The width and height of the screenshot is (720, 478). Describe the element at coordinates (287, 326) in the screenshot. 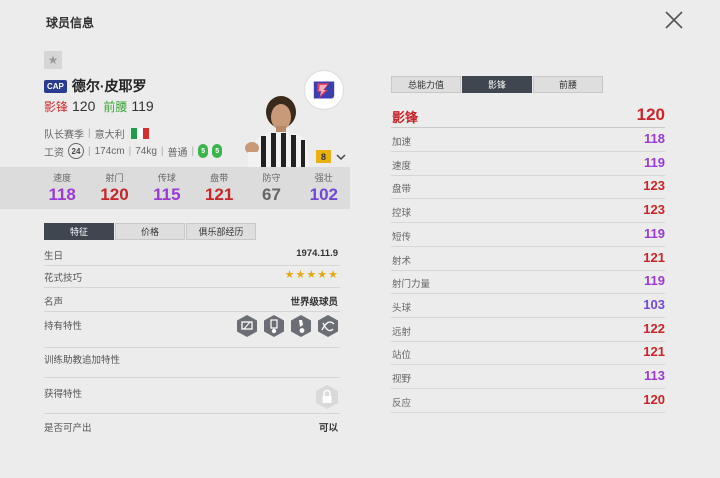

I see `trait-icons` at that location.